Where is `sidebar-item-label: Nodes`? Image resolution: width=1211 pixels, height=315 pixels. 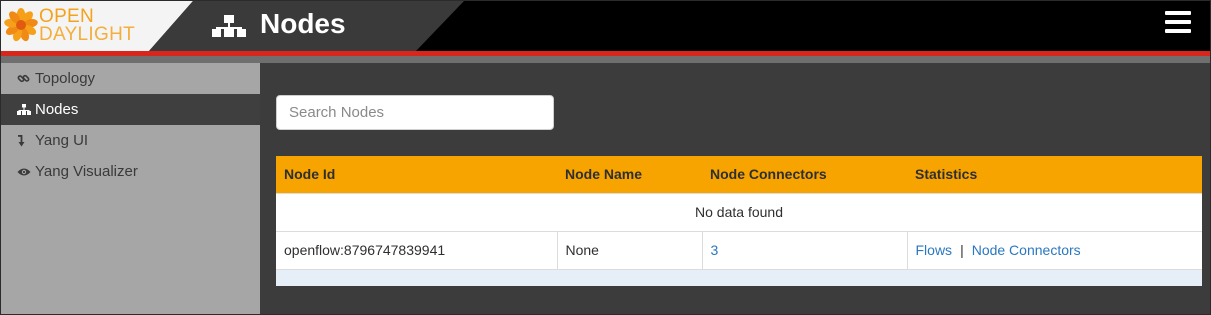 sidebar-item-label: Nodes is located at coordinates (57, 109).